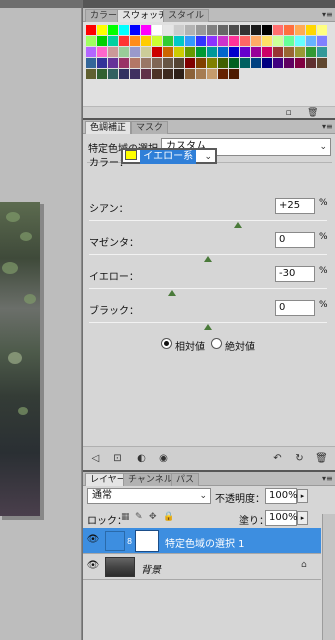 Image resolution: width=335 pixels, height=640 pixels. I want to click on fill-input: 100%, so click(281, 518).